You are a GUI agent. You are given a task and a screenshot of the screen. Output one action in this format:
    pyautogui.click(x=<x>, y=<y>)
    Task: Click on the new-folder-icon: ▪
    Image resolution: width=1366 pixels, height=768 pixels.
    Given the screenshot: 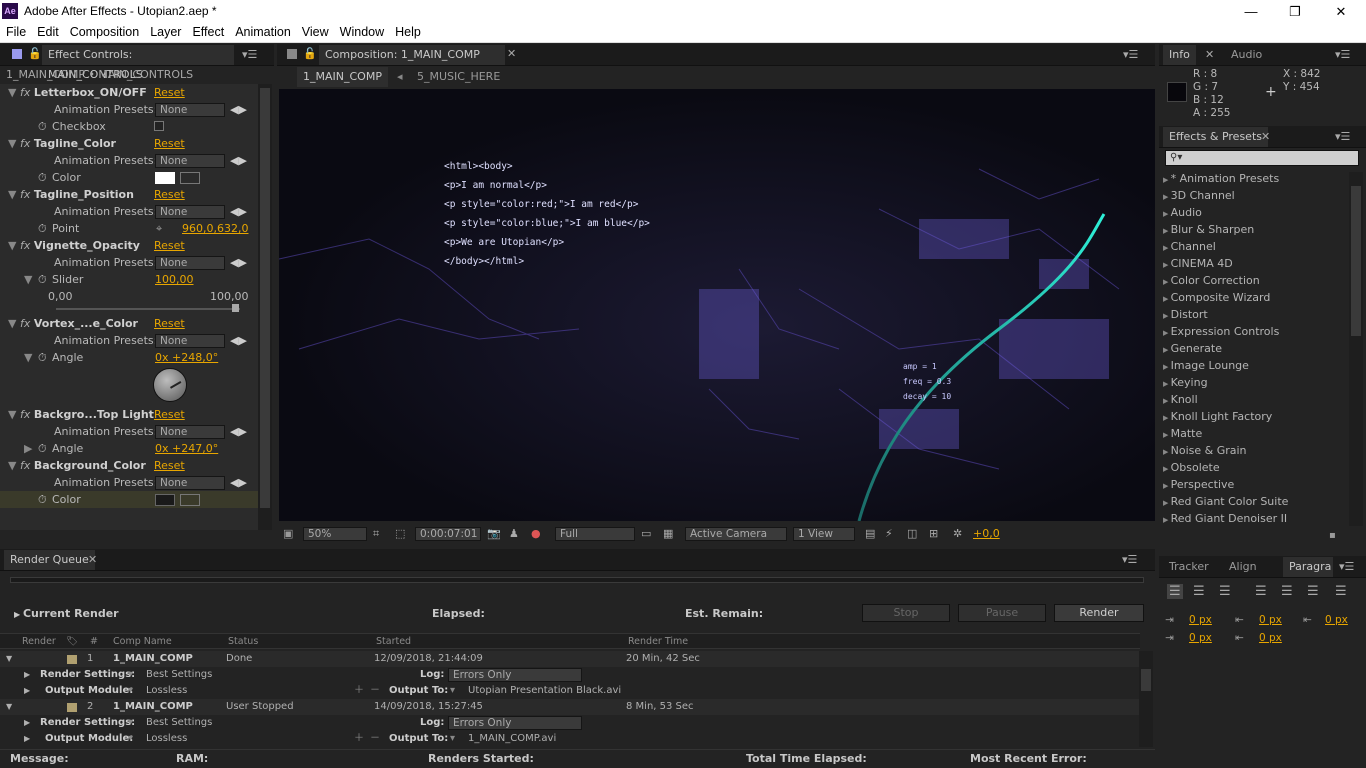 What is the action you would take?
    pyautogui.click(x=1332, y=535)
    